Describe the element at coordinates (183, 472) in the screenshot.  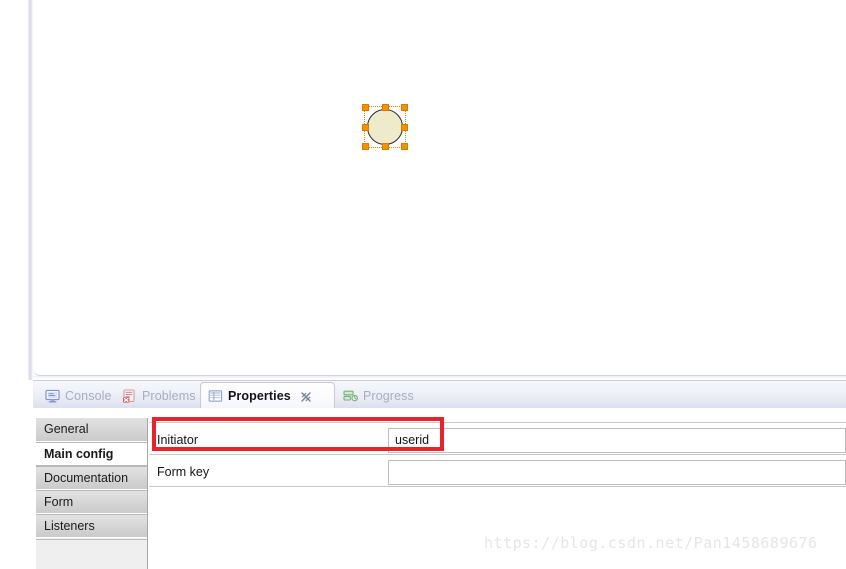
I see `form-key-label: Form key` at that location.